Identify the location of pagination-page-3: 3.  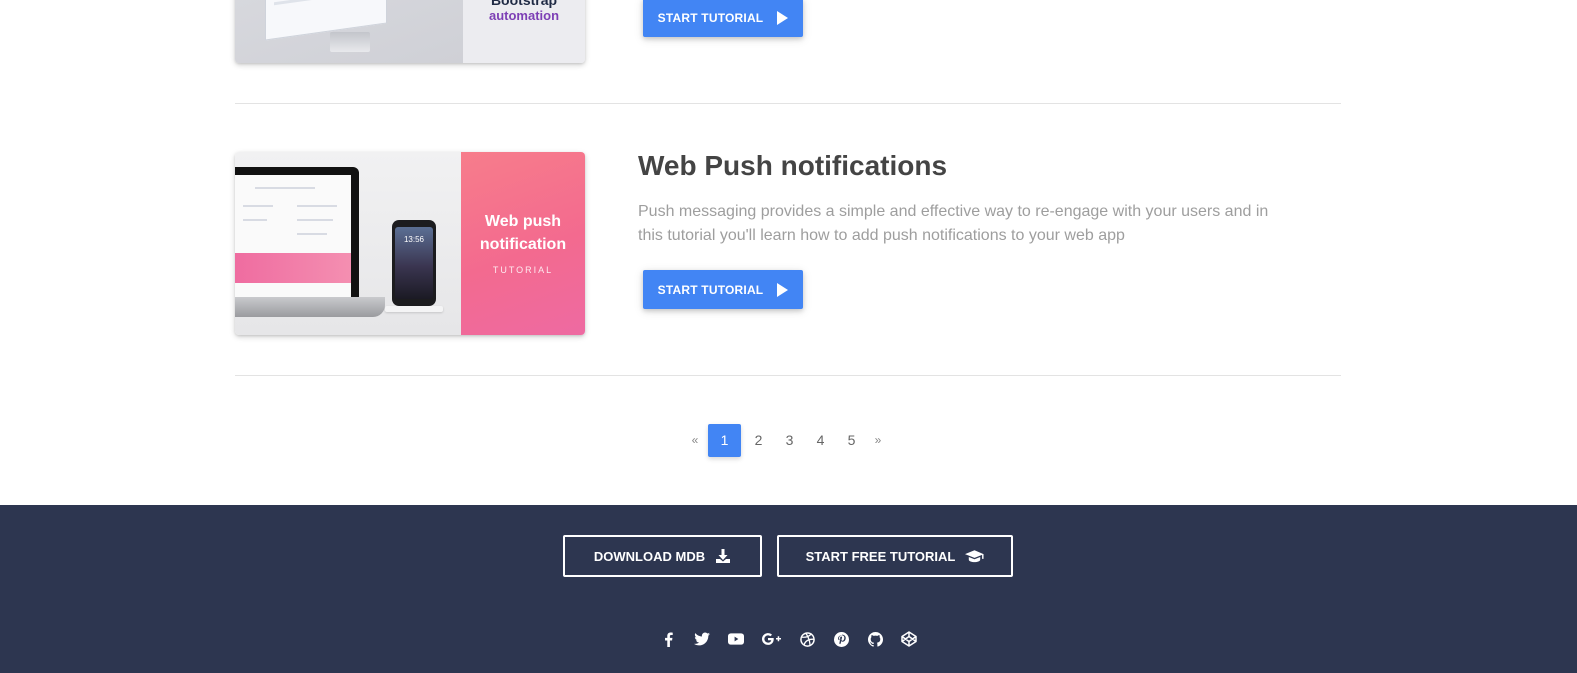
(789, 440).